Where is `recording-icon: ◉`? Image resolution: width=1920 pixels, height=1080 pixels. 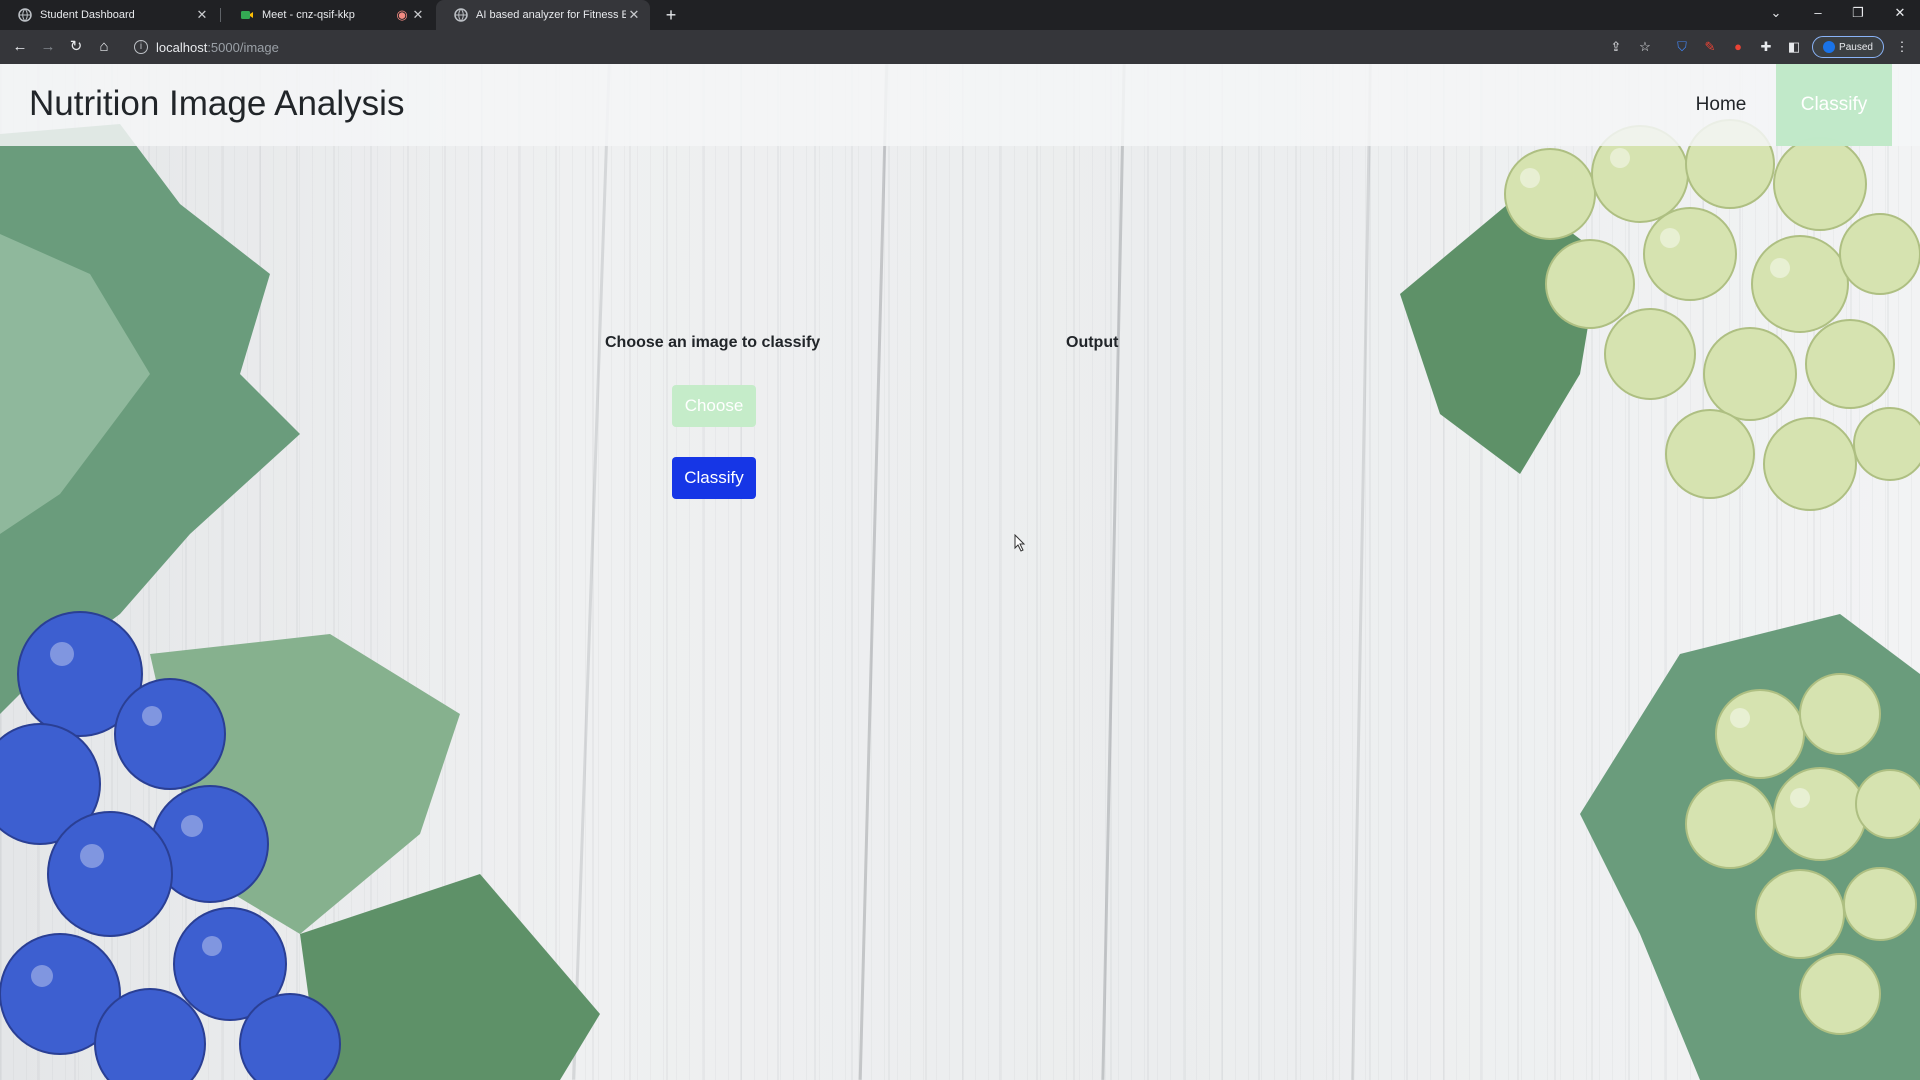 recording-icon: ◉ is located at coordinates (402, 14).